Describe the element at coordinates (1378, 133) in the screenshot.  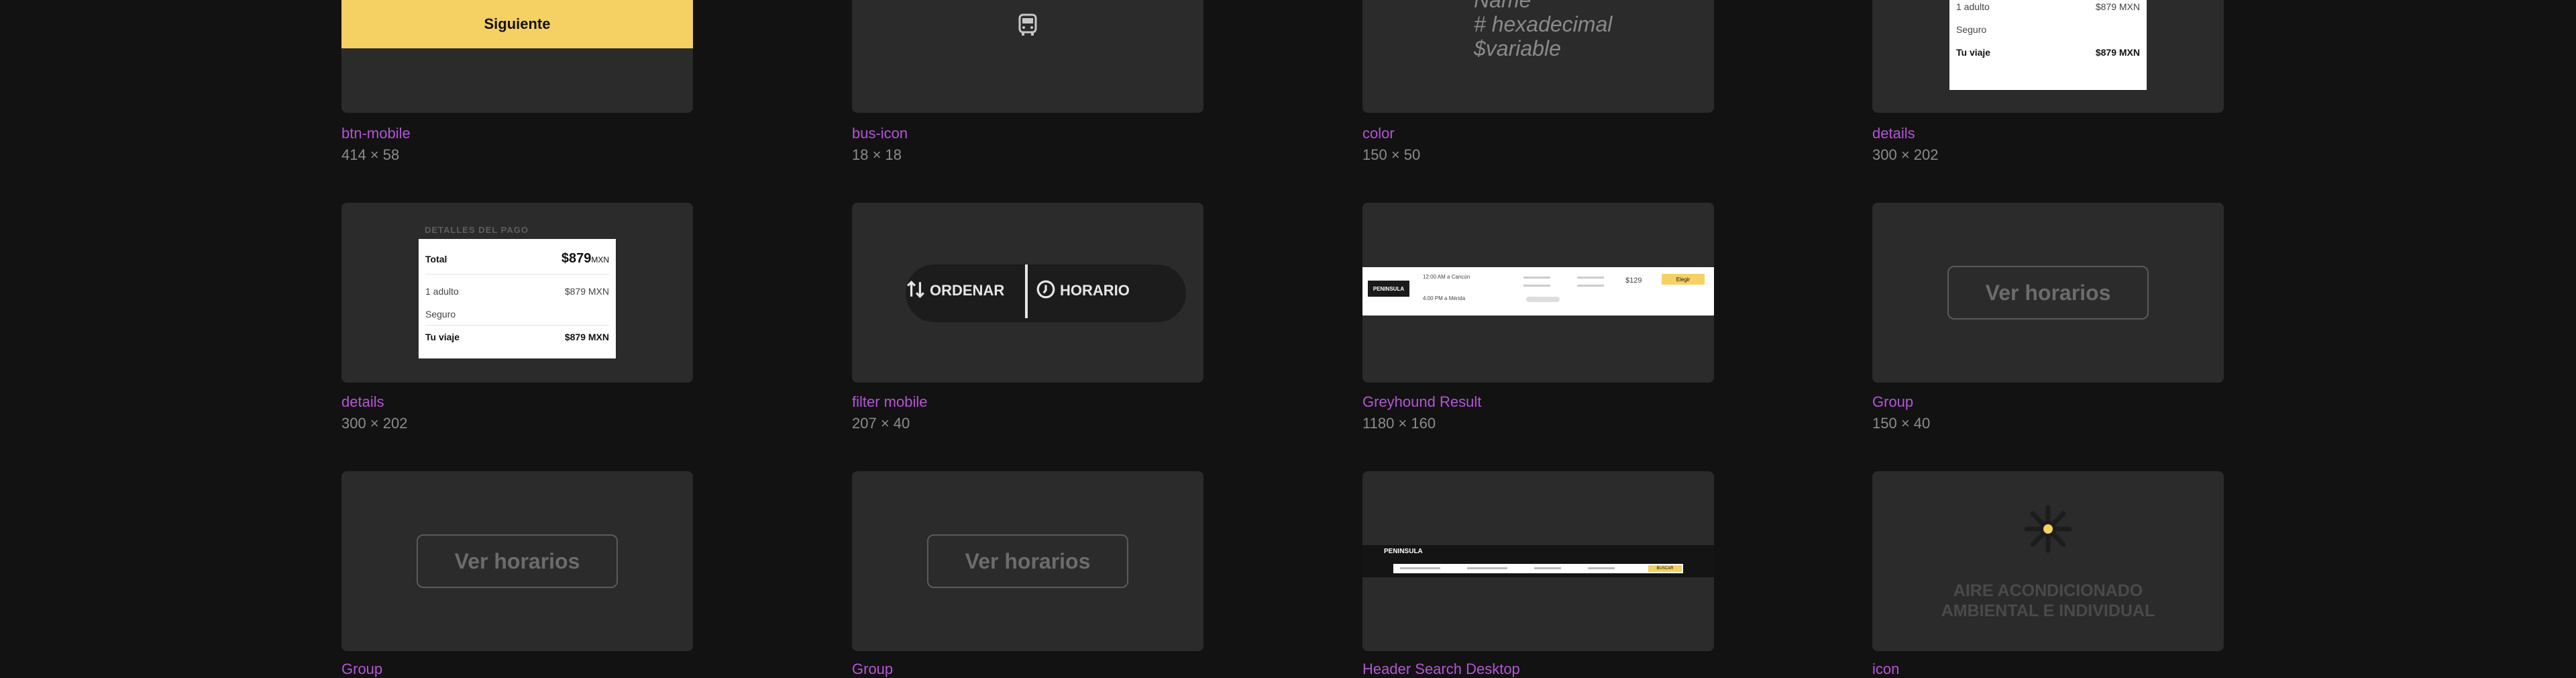
I see `asset-name: color` at that location.